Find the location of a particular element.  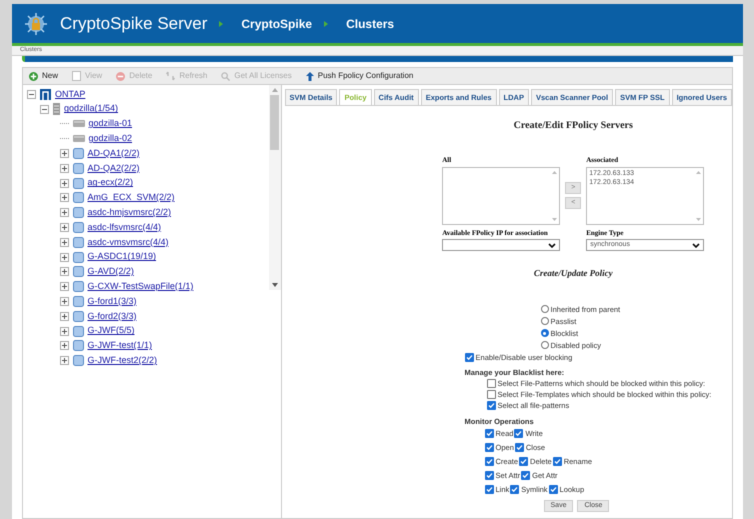

document-icon is located at coordinates (77, 76).